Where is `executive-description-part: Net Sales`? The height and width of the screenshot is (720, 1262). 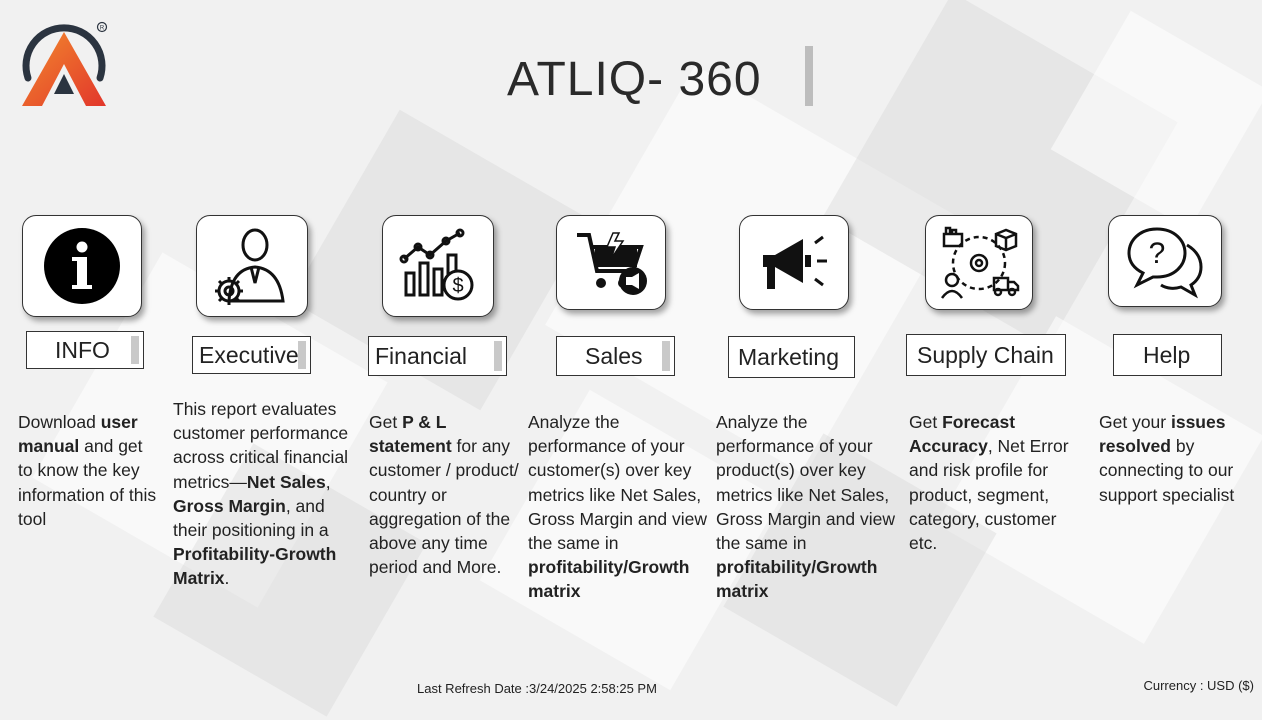
executive-description-part: Net Sales is located at coordinates (286, 481).